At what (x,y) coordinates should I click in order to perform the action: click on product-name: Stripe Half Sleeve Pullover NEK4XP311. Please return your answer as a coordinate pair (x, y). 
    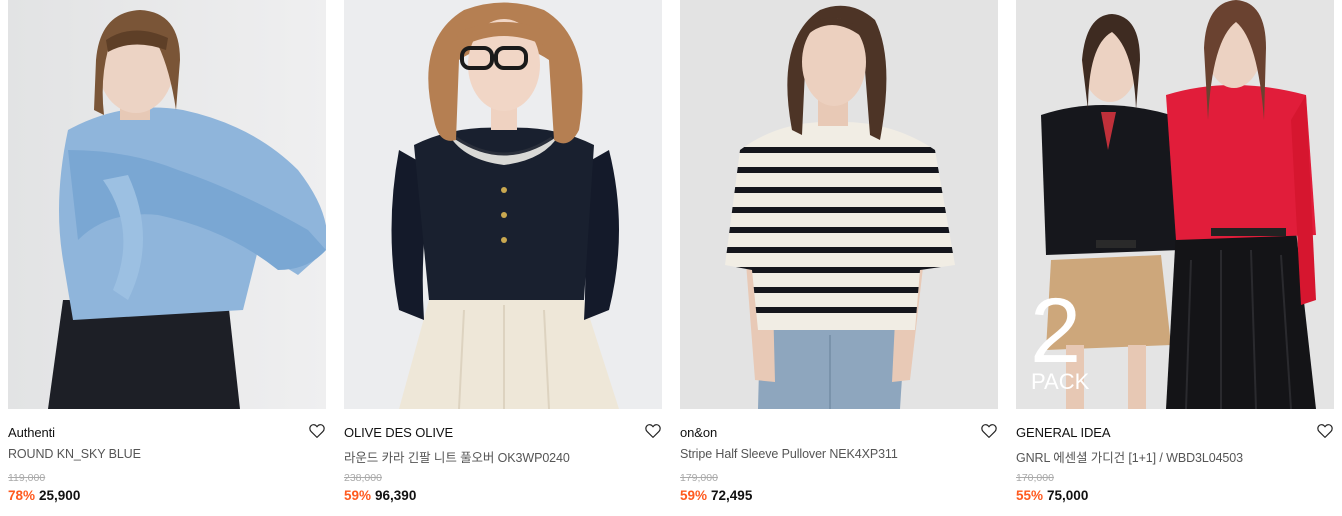
    Looking at the image, I should click on (830, 454).